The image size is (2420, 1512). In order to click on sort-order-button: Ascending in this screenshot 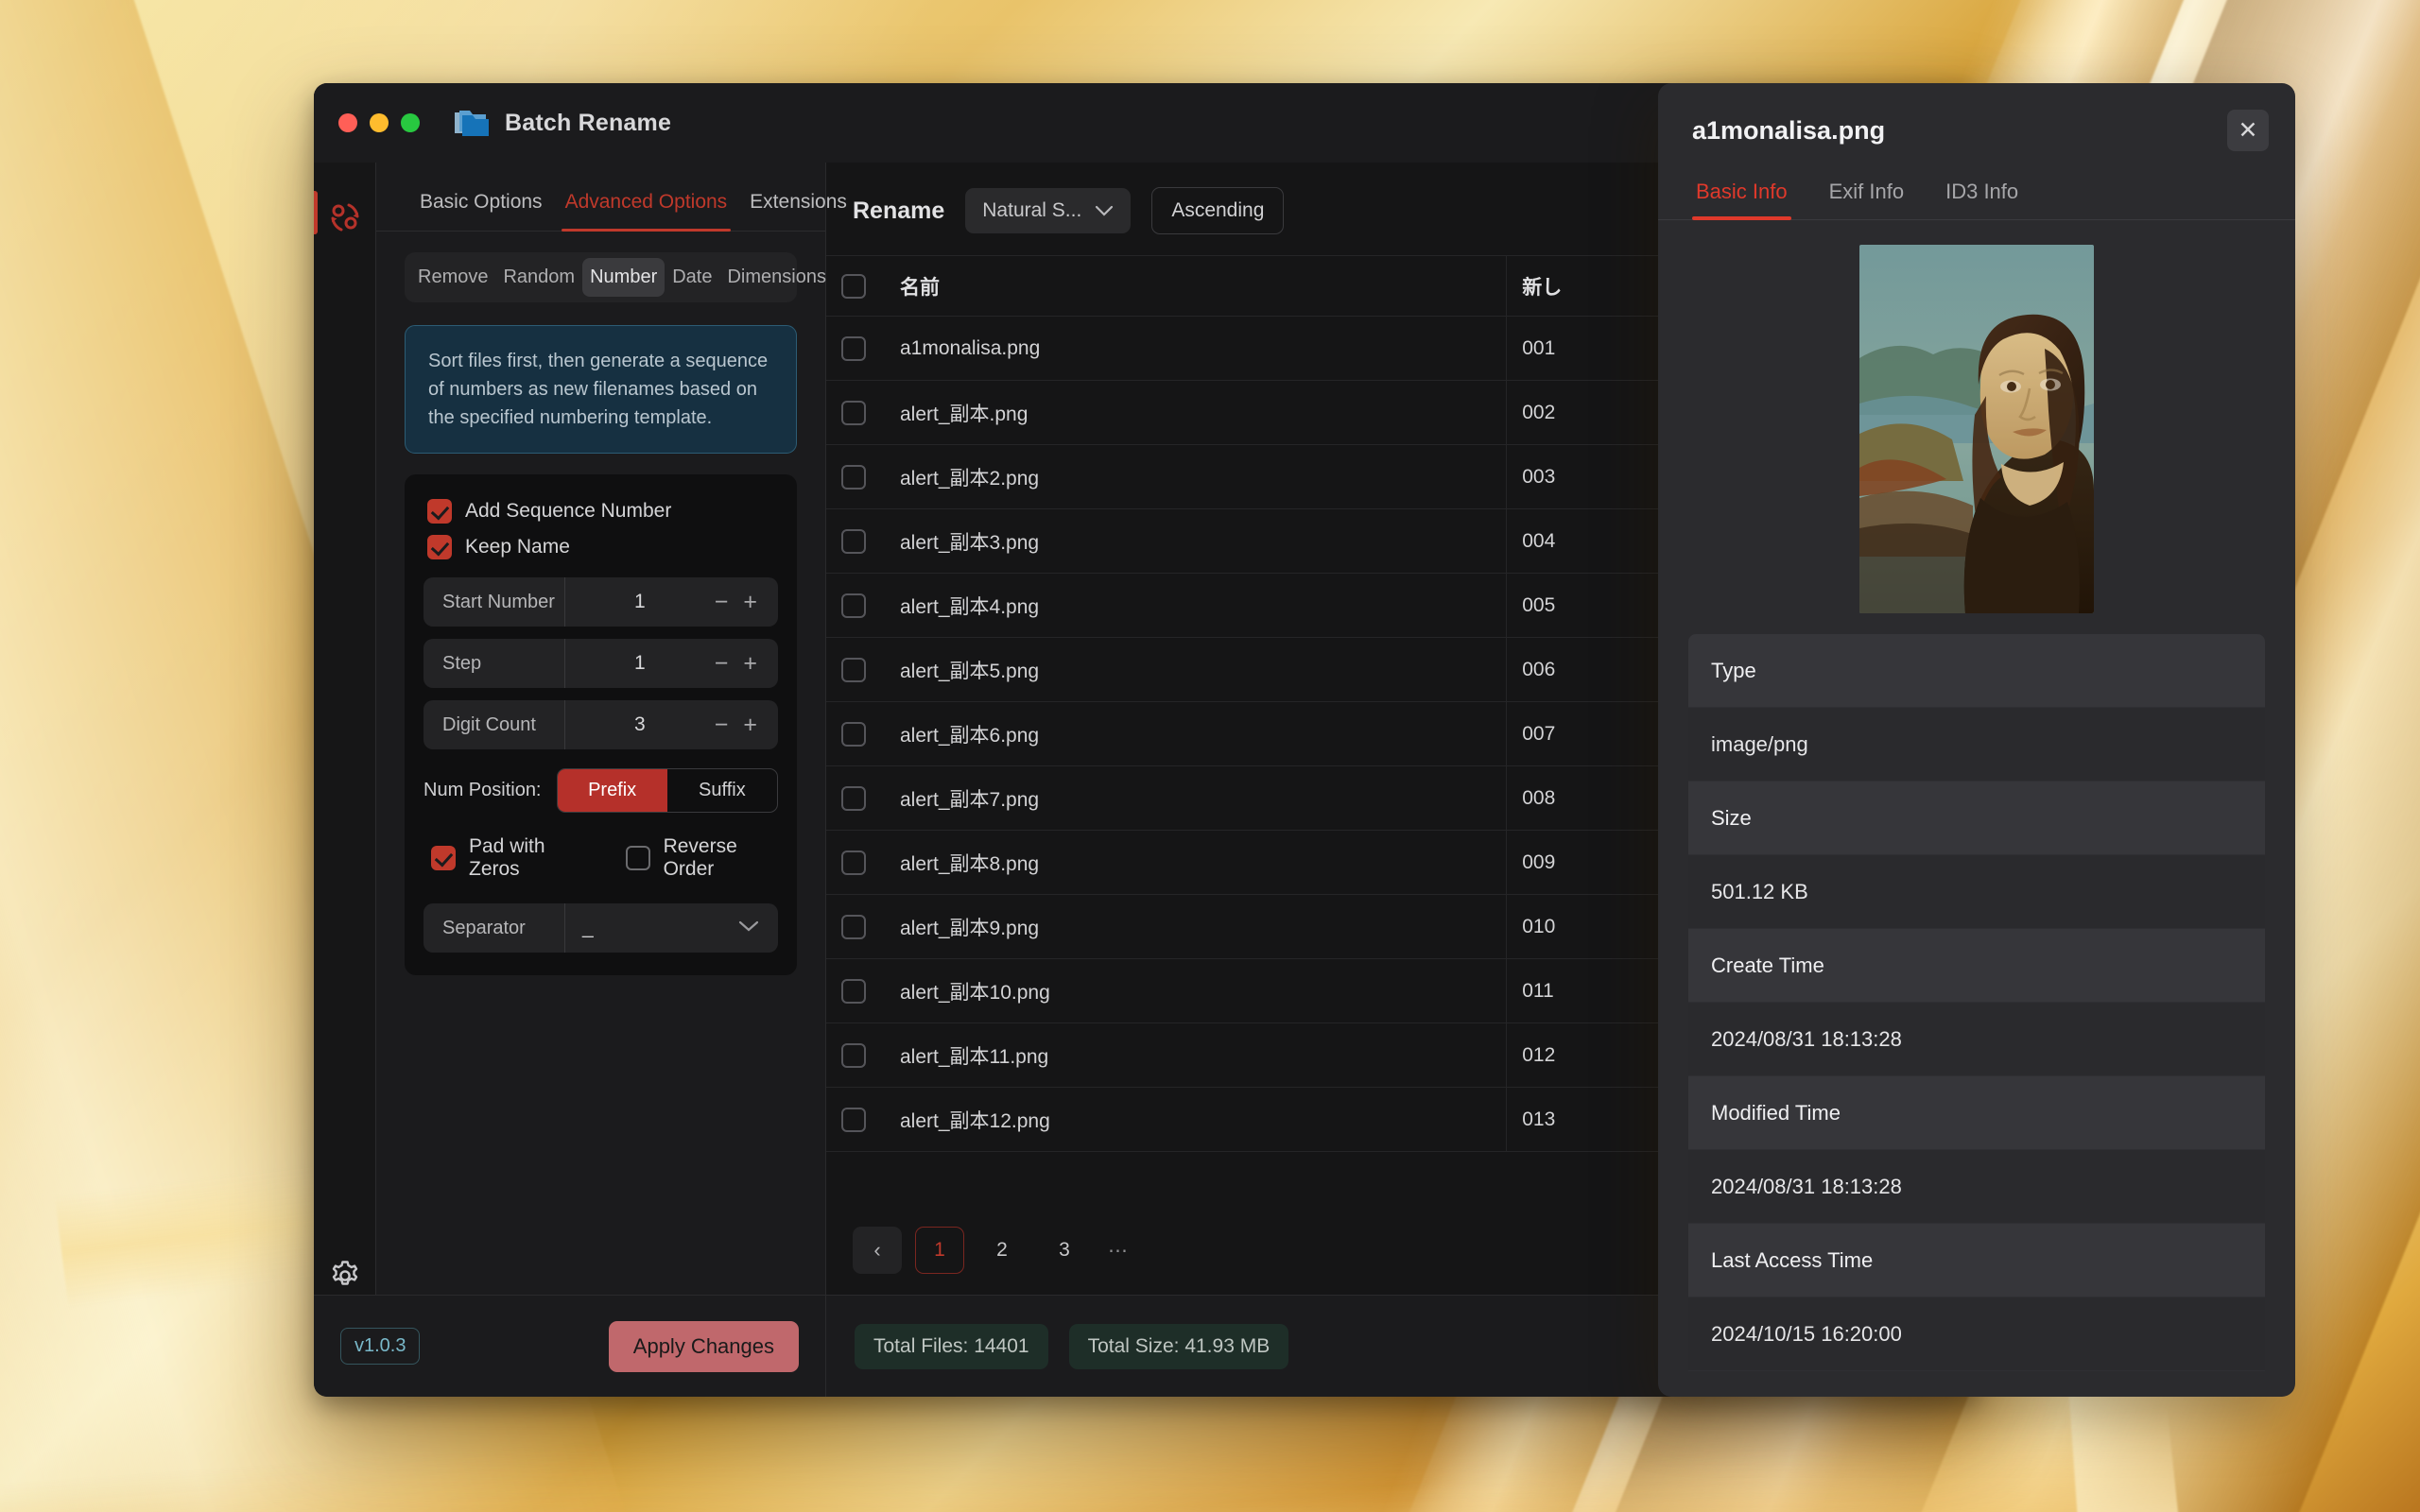, I will do `click(1218, 210)`.